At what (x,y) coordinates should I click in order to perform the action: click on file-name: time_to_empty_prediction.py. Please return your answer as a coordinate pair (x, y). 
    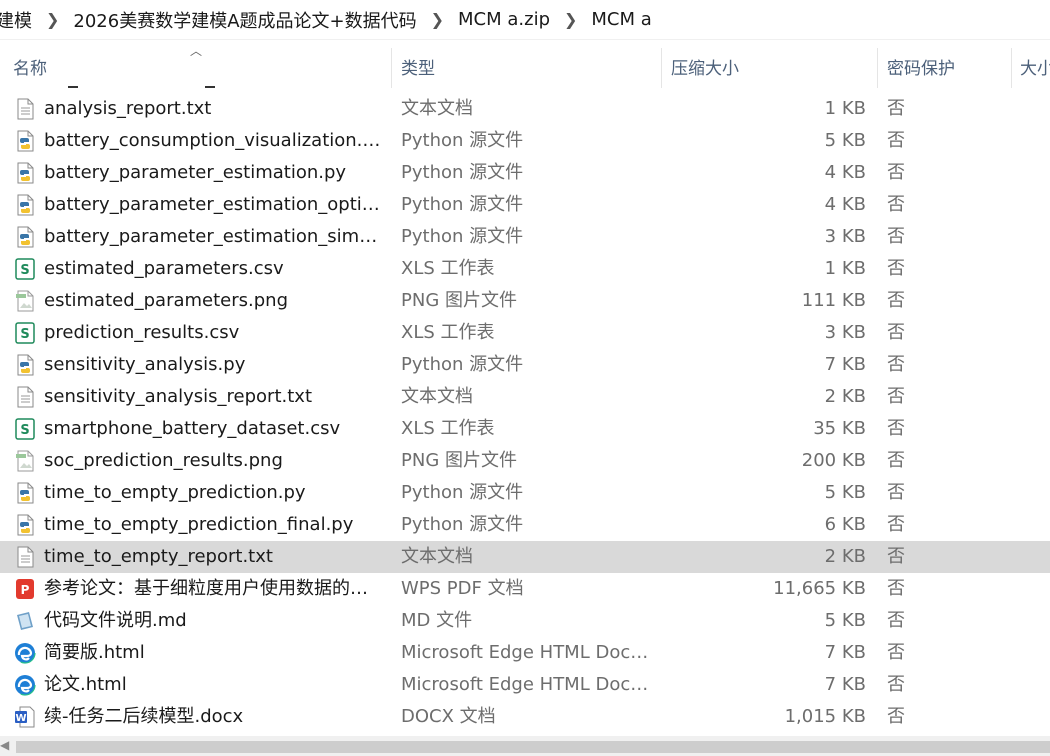
    Looking at the image, I should click on (175, 492).